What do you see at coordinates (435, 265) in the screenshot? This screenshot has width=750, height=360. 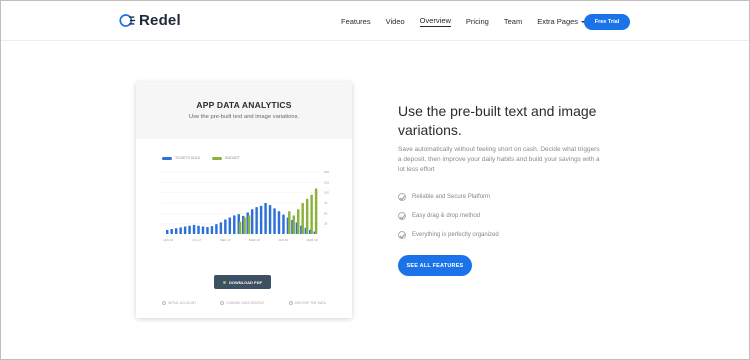 I see `see-all-features-button: SEE ALL FEATURES` at bounding box center [435, 265].